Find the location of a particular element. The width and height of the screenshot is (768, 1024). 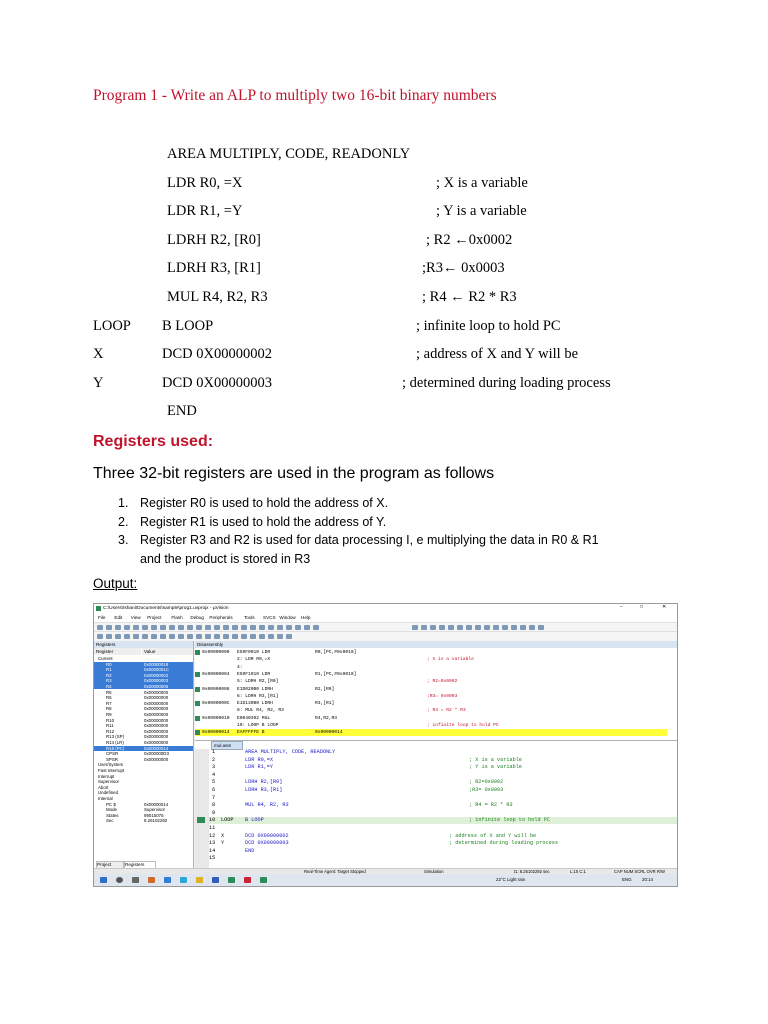

register-row: Internal is located at coordinates (143, 798).